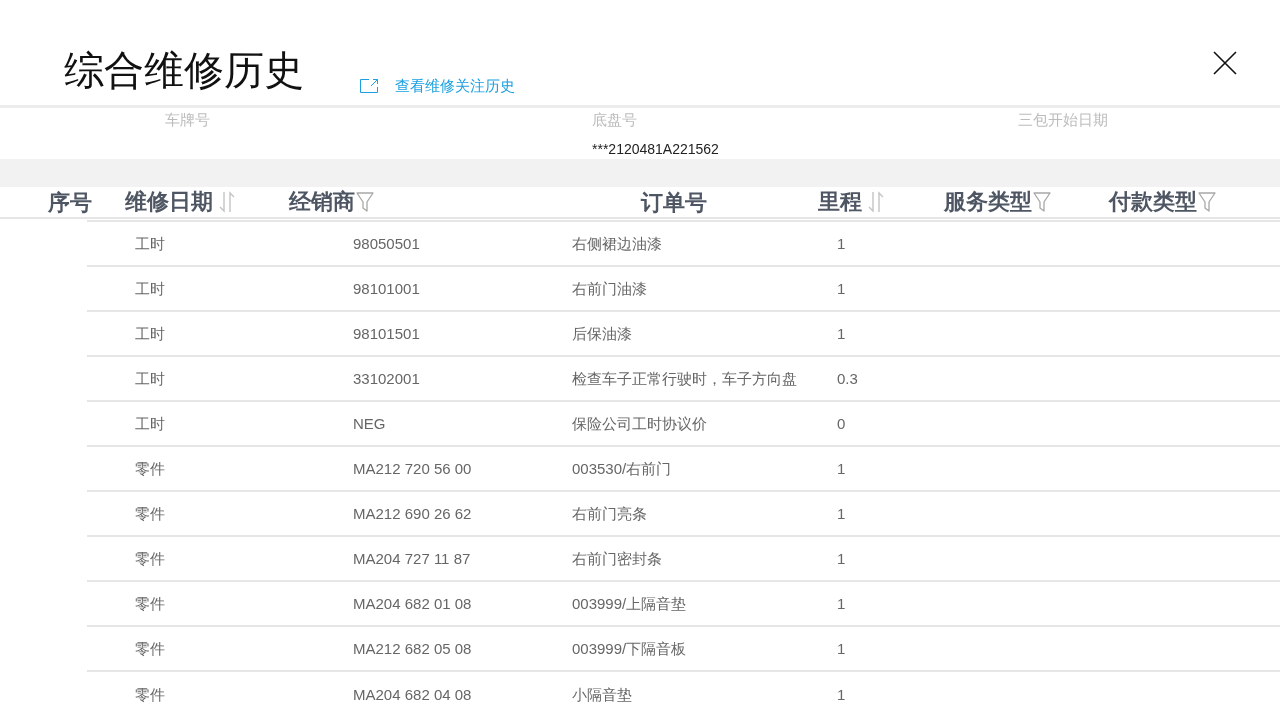 Image resolution: width=1280 pixels, height=720 pixels. I want to click on column-header: 服务类型, so click(997, 202).